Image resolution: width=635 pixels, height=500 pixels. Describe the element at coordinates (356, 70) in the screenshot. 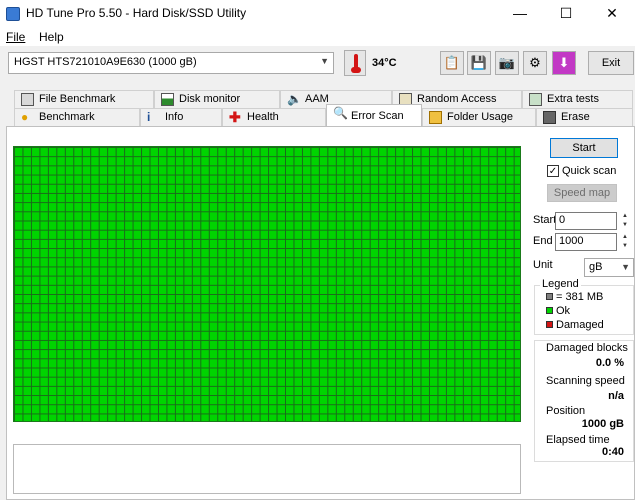

I see `thermometer-bulb` at that location.